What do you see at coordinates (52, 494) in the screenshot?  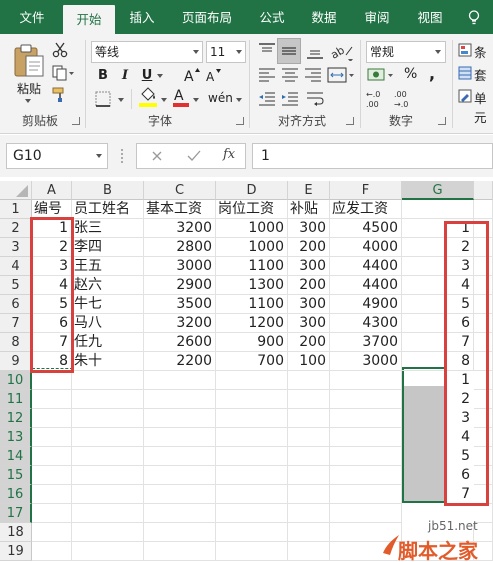 I see `cell-a16` at bounding box center [52, 494].